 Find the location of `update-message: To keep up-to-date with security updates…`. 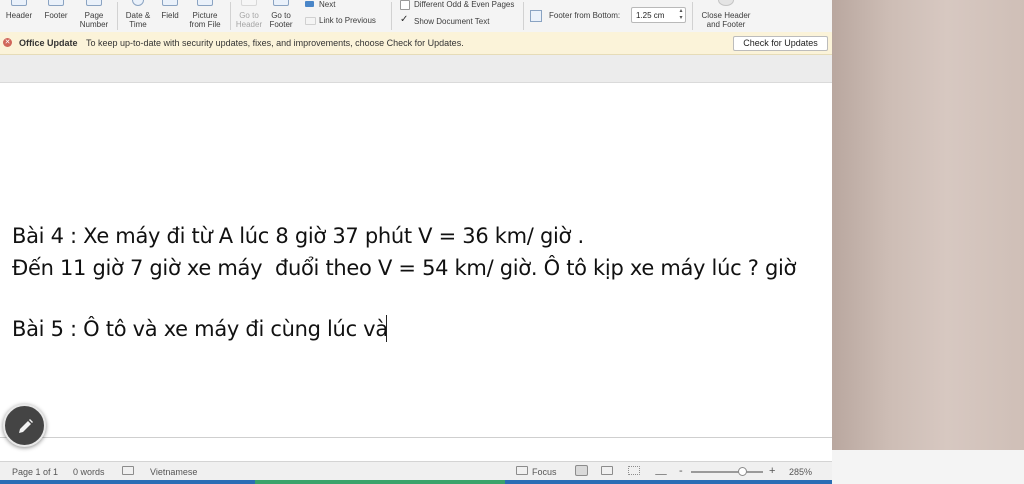

update-message: To keep up-to-date with security updates… is located at coordinates (275, 43).